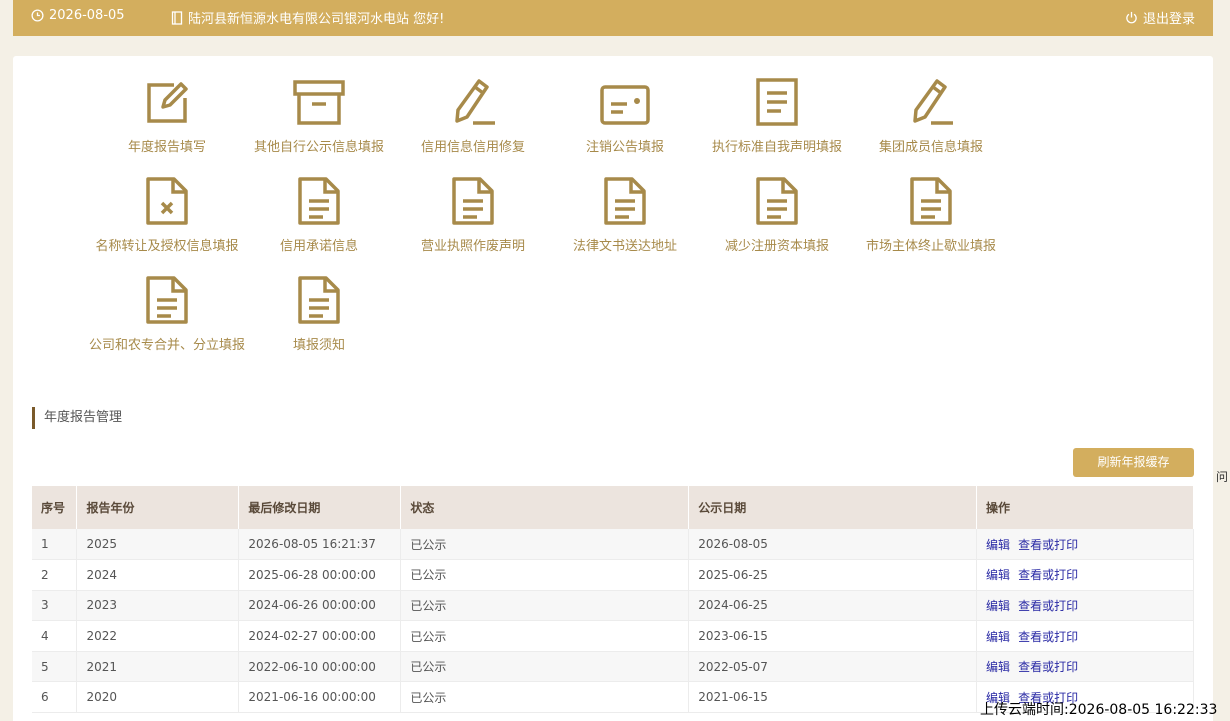 The height and width of the screenshot is (721, 1230). I want to click on cell-year: 2023, so click(158, 605).